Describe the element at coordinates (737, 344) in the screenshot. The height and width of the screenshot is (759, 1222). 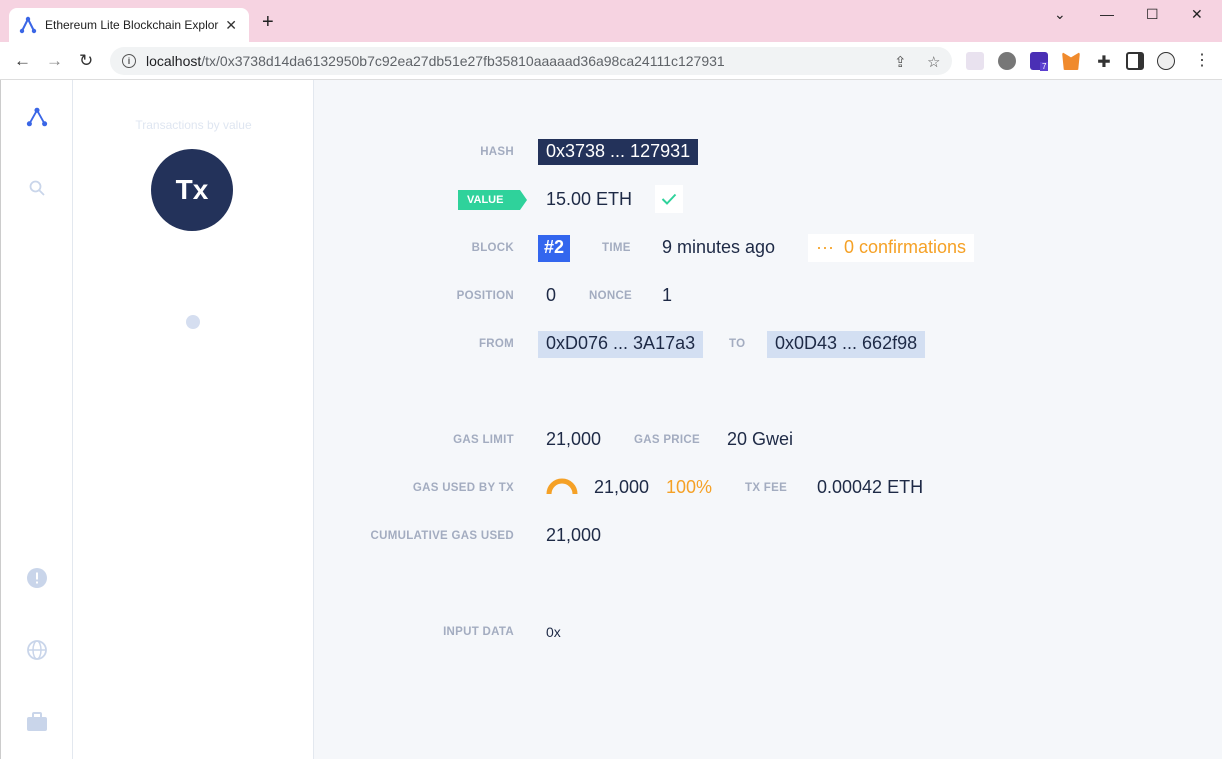
I see `to-label: TO` at that location.